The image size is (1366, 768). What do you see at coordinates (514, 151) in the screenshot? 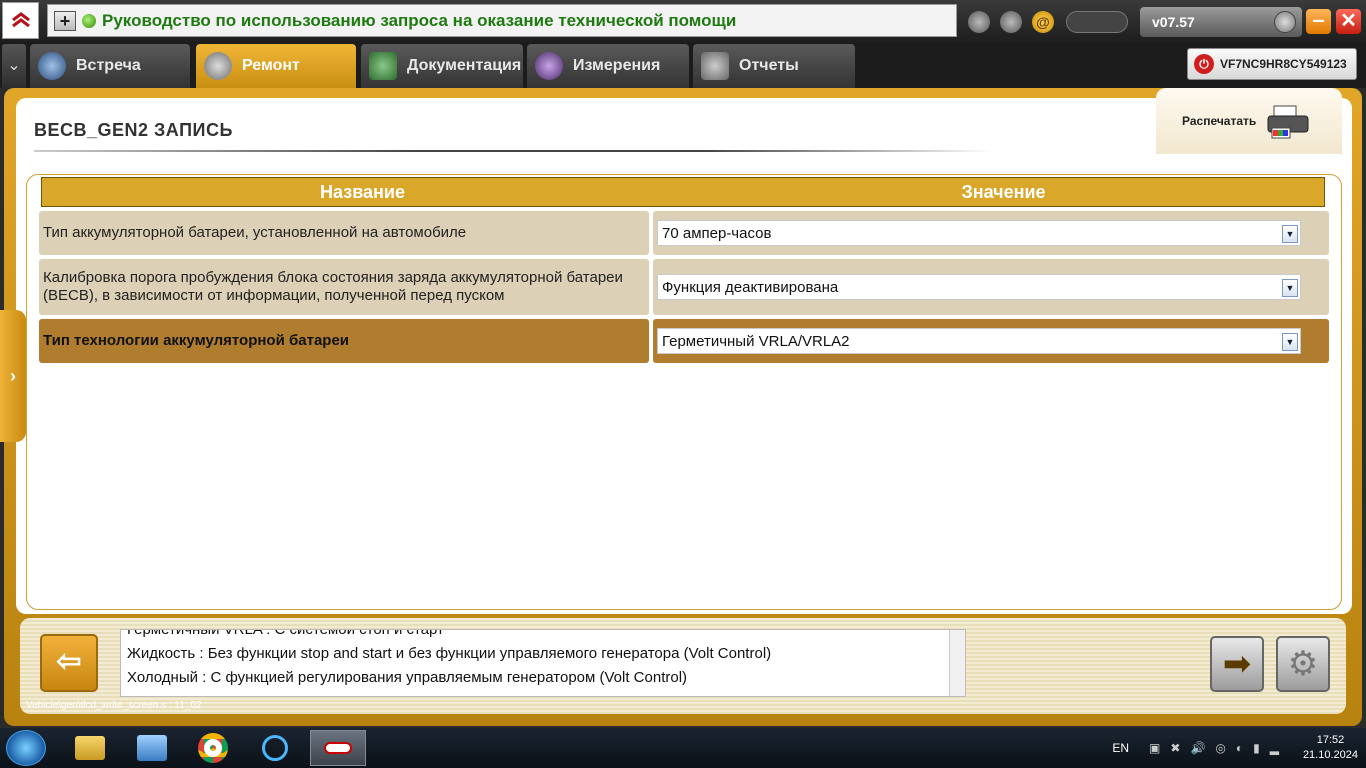
I see `title-divider` at bounding box center [514, 151].